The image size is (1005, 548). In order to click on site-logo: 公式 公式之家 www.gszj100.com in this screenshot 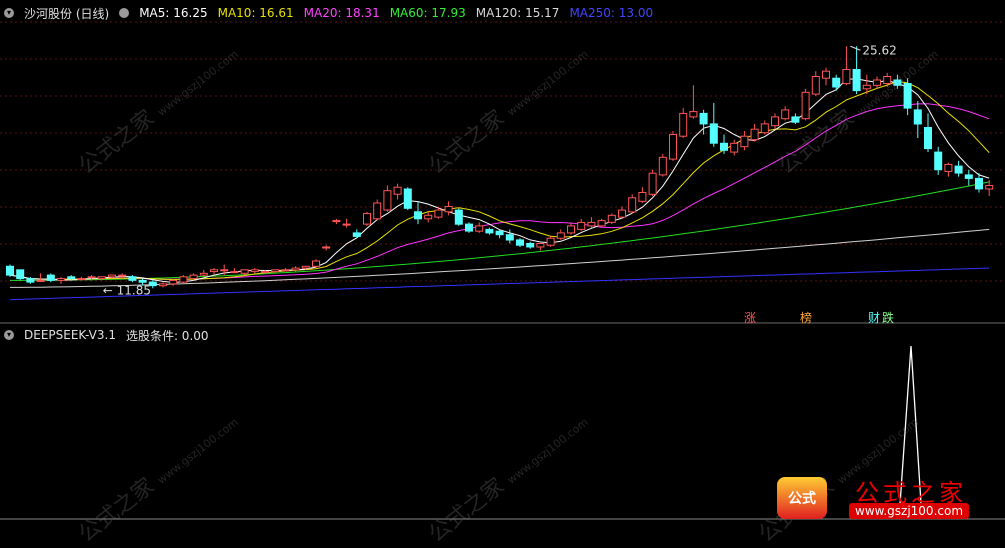, I will do `click(885, 498)`.